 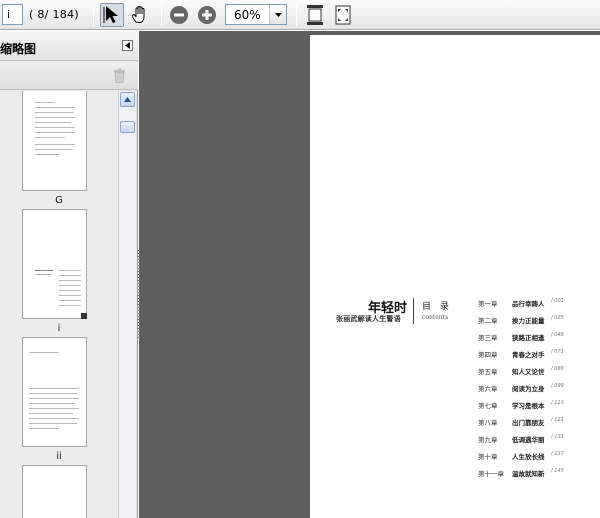 I want to click on toc-title: 知人又论世, so click(x=528, y=372).